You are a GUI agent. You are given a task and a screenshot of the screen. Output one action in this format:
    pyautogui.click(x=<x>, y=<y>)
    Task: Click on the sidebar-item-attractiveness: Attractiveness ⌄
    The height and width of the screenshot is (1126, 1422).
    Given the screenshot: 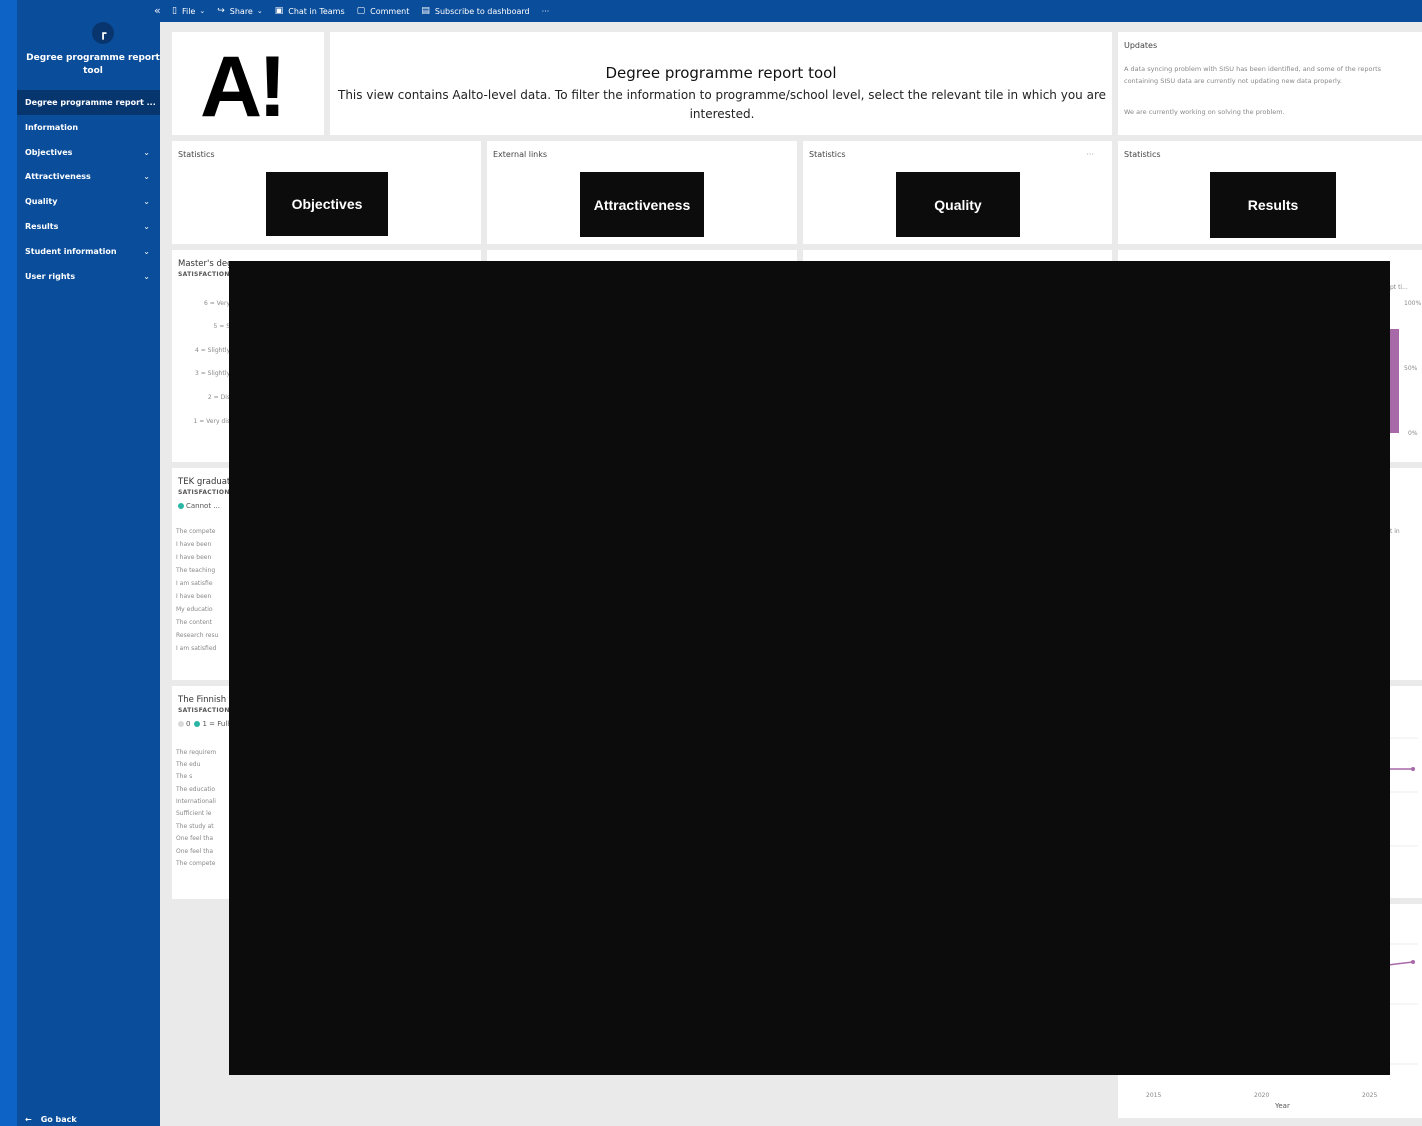 What is the action you would take?
    pyautogui.click(x=88, y=176)
    